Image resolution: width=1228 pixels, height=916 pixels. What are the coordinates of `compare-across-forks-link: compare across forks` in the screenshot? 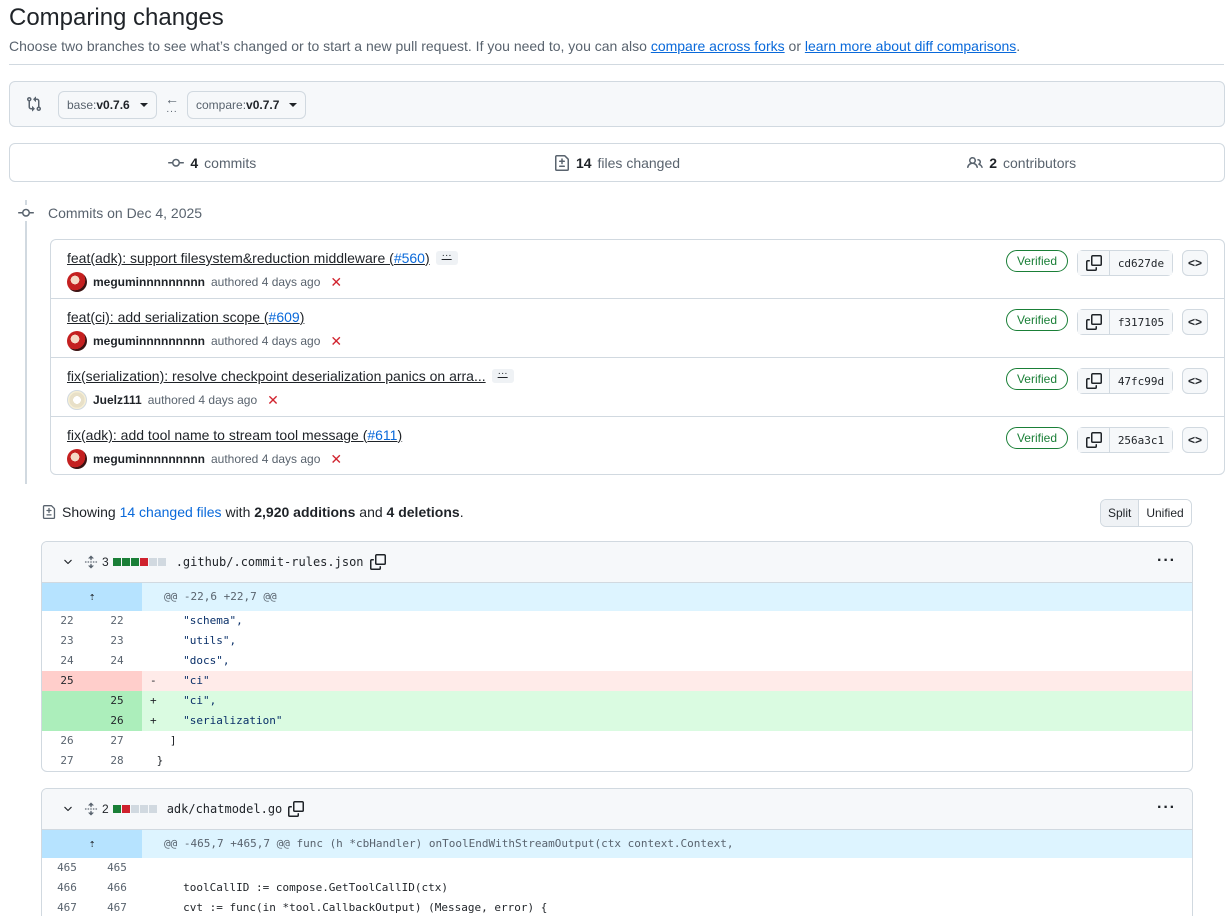 It's located at (718, 46).